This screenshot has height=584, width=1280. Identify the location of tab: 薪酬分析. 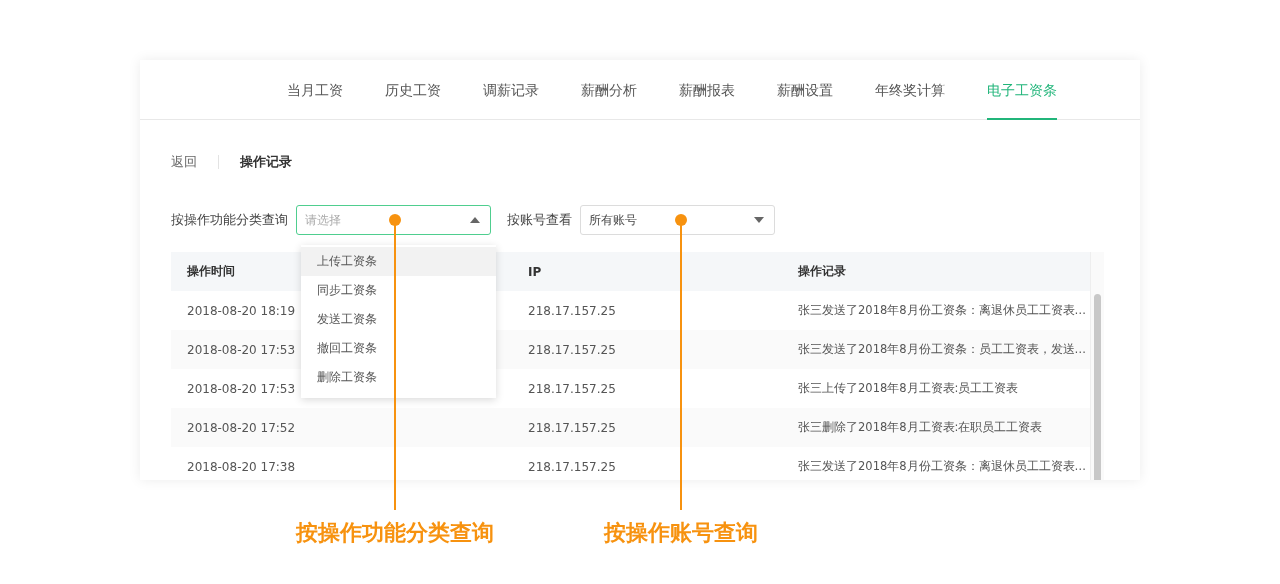
(609, 90).